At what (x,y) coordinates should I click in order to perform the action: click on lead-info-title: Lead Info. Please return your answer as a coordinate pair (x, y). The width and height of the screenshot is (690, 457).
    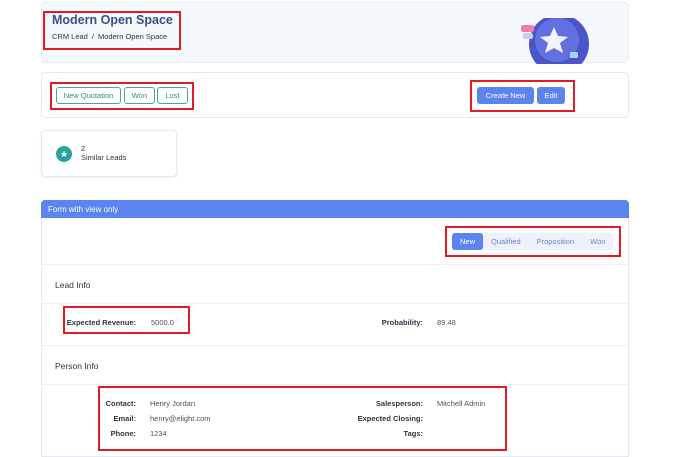
    Looking at the image, I should click on (73, 285).